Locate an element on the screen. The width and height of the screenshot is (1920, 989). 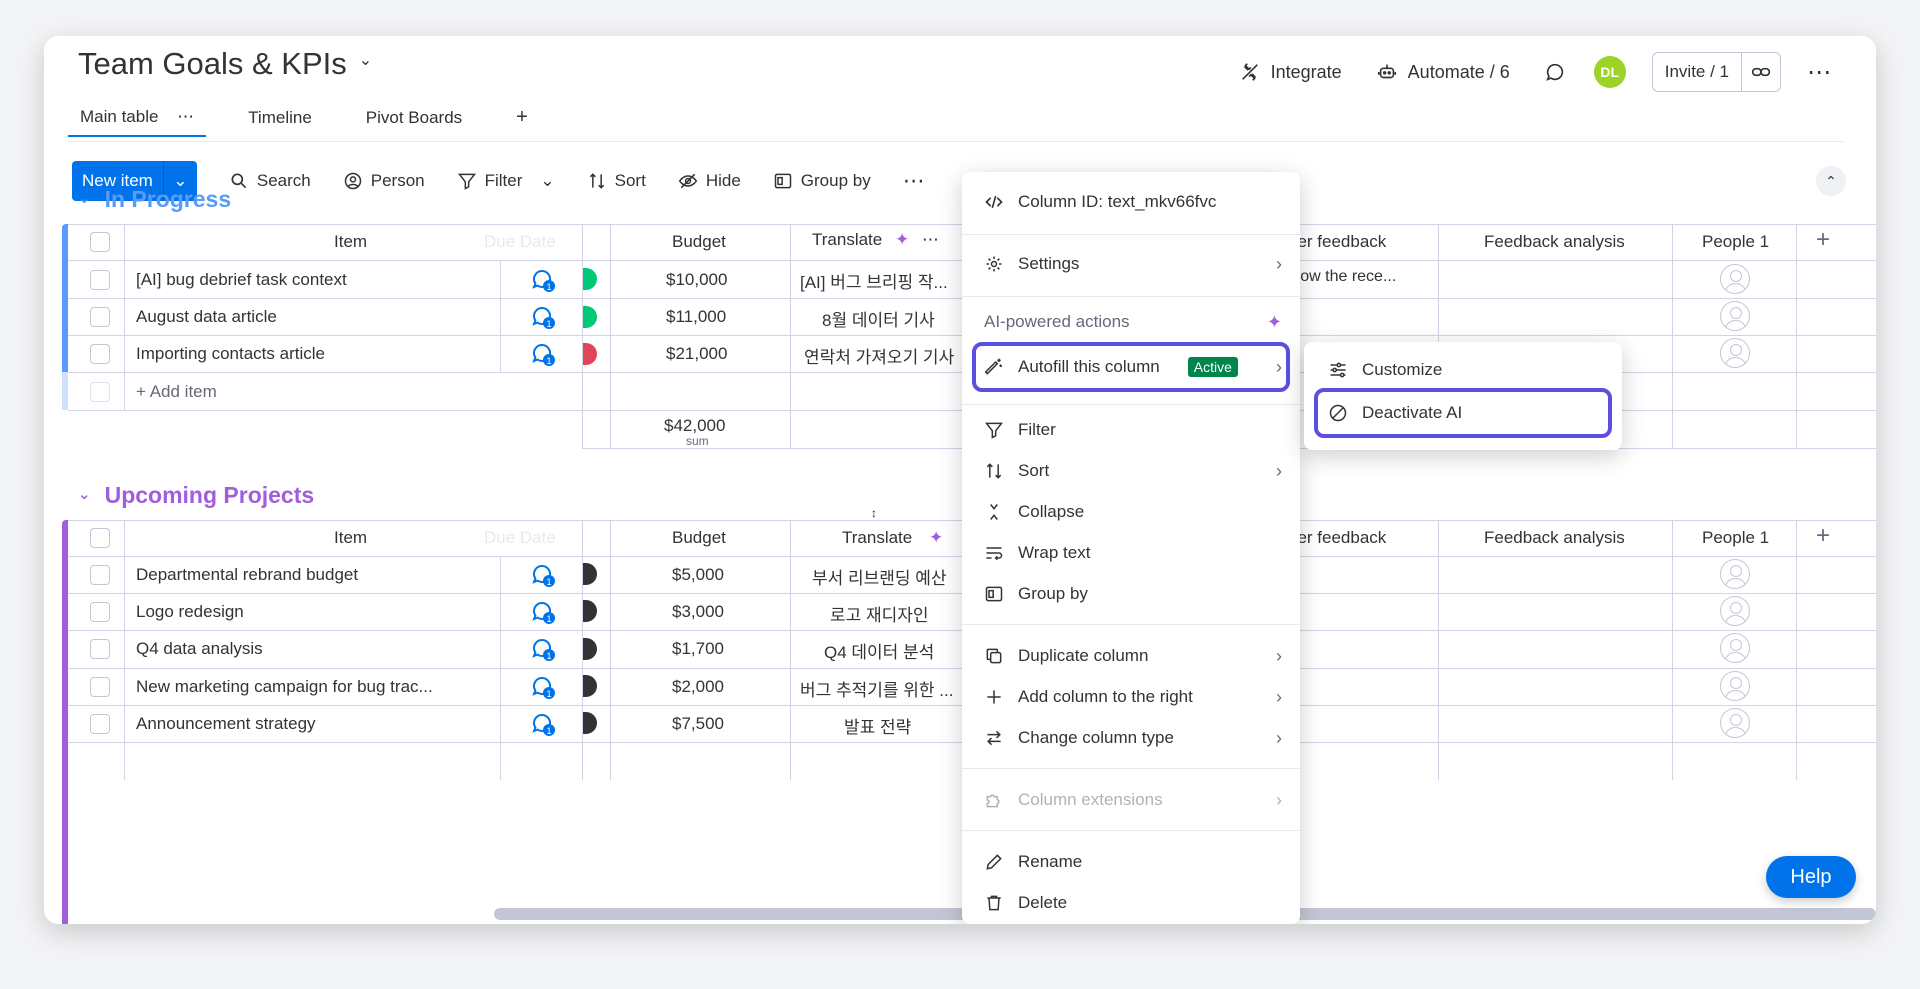
avatar: DL is located at coordinates (1609, 72).